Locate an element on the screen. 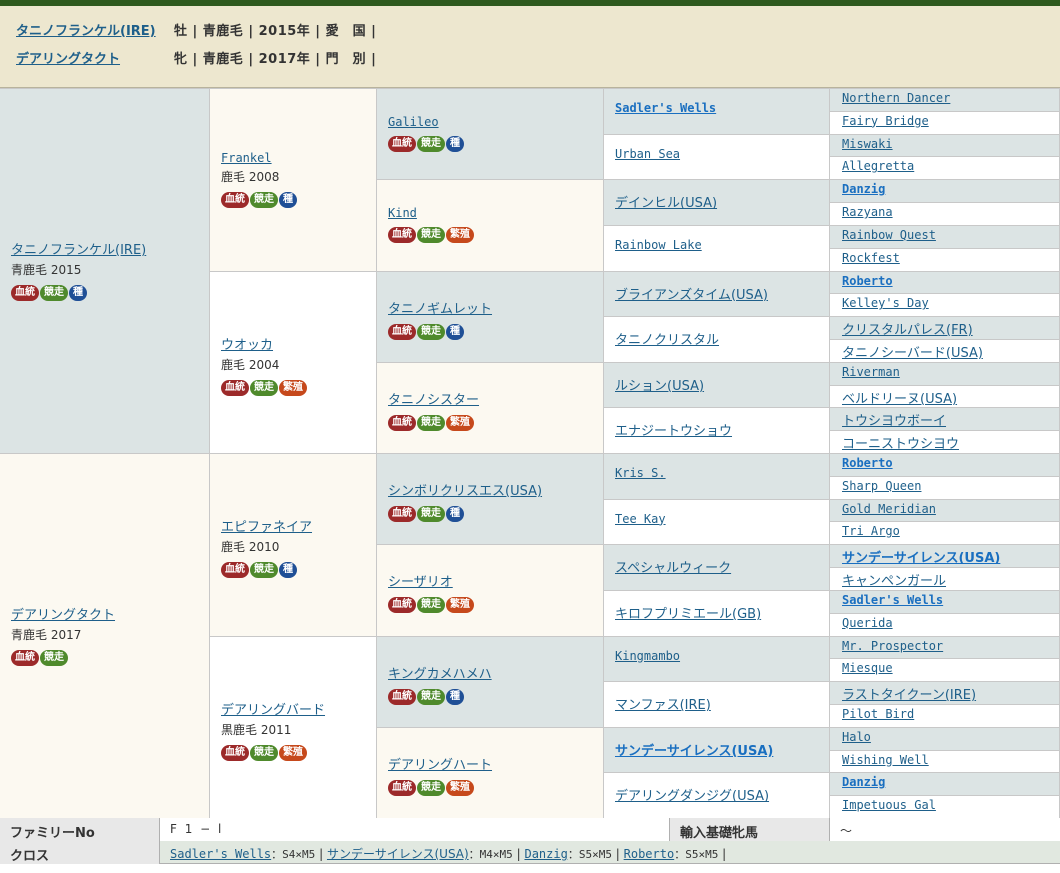 The height and width of the screenshot is (873, 1060). horse-link: Miesque is located at coordinates (867, 668).